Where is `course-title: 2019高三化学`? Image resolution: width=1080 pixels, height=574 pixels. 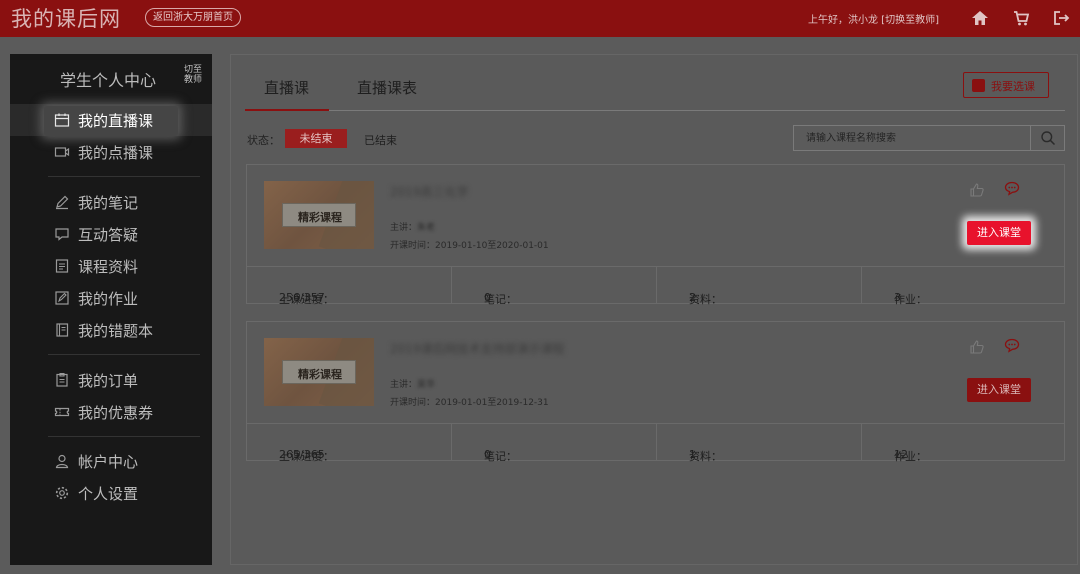 course-title: 2019高三化学 is located at coordinates (429, 191).